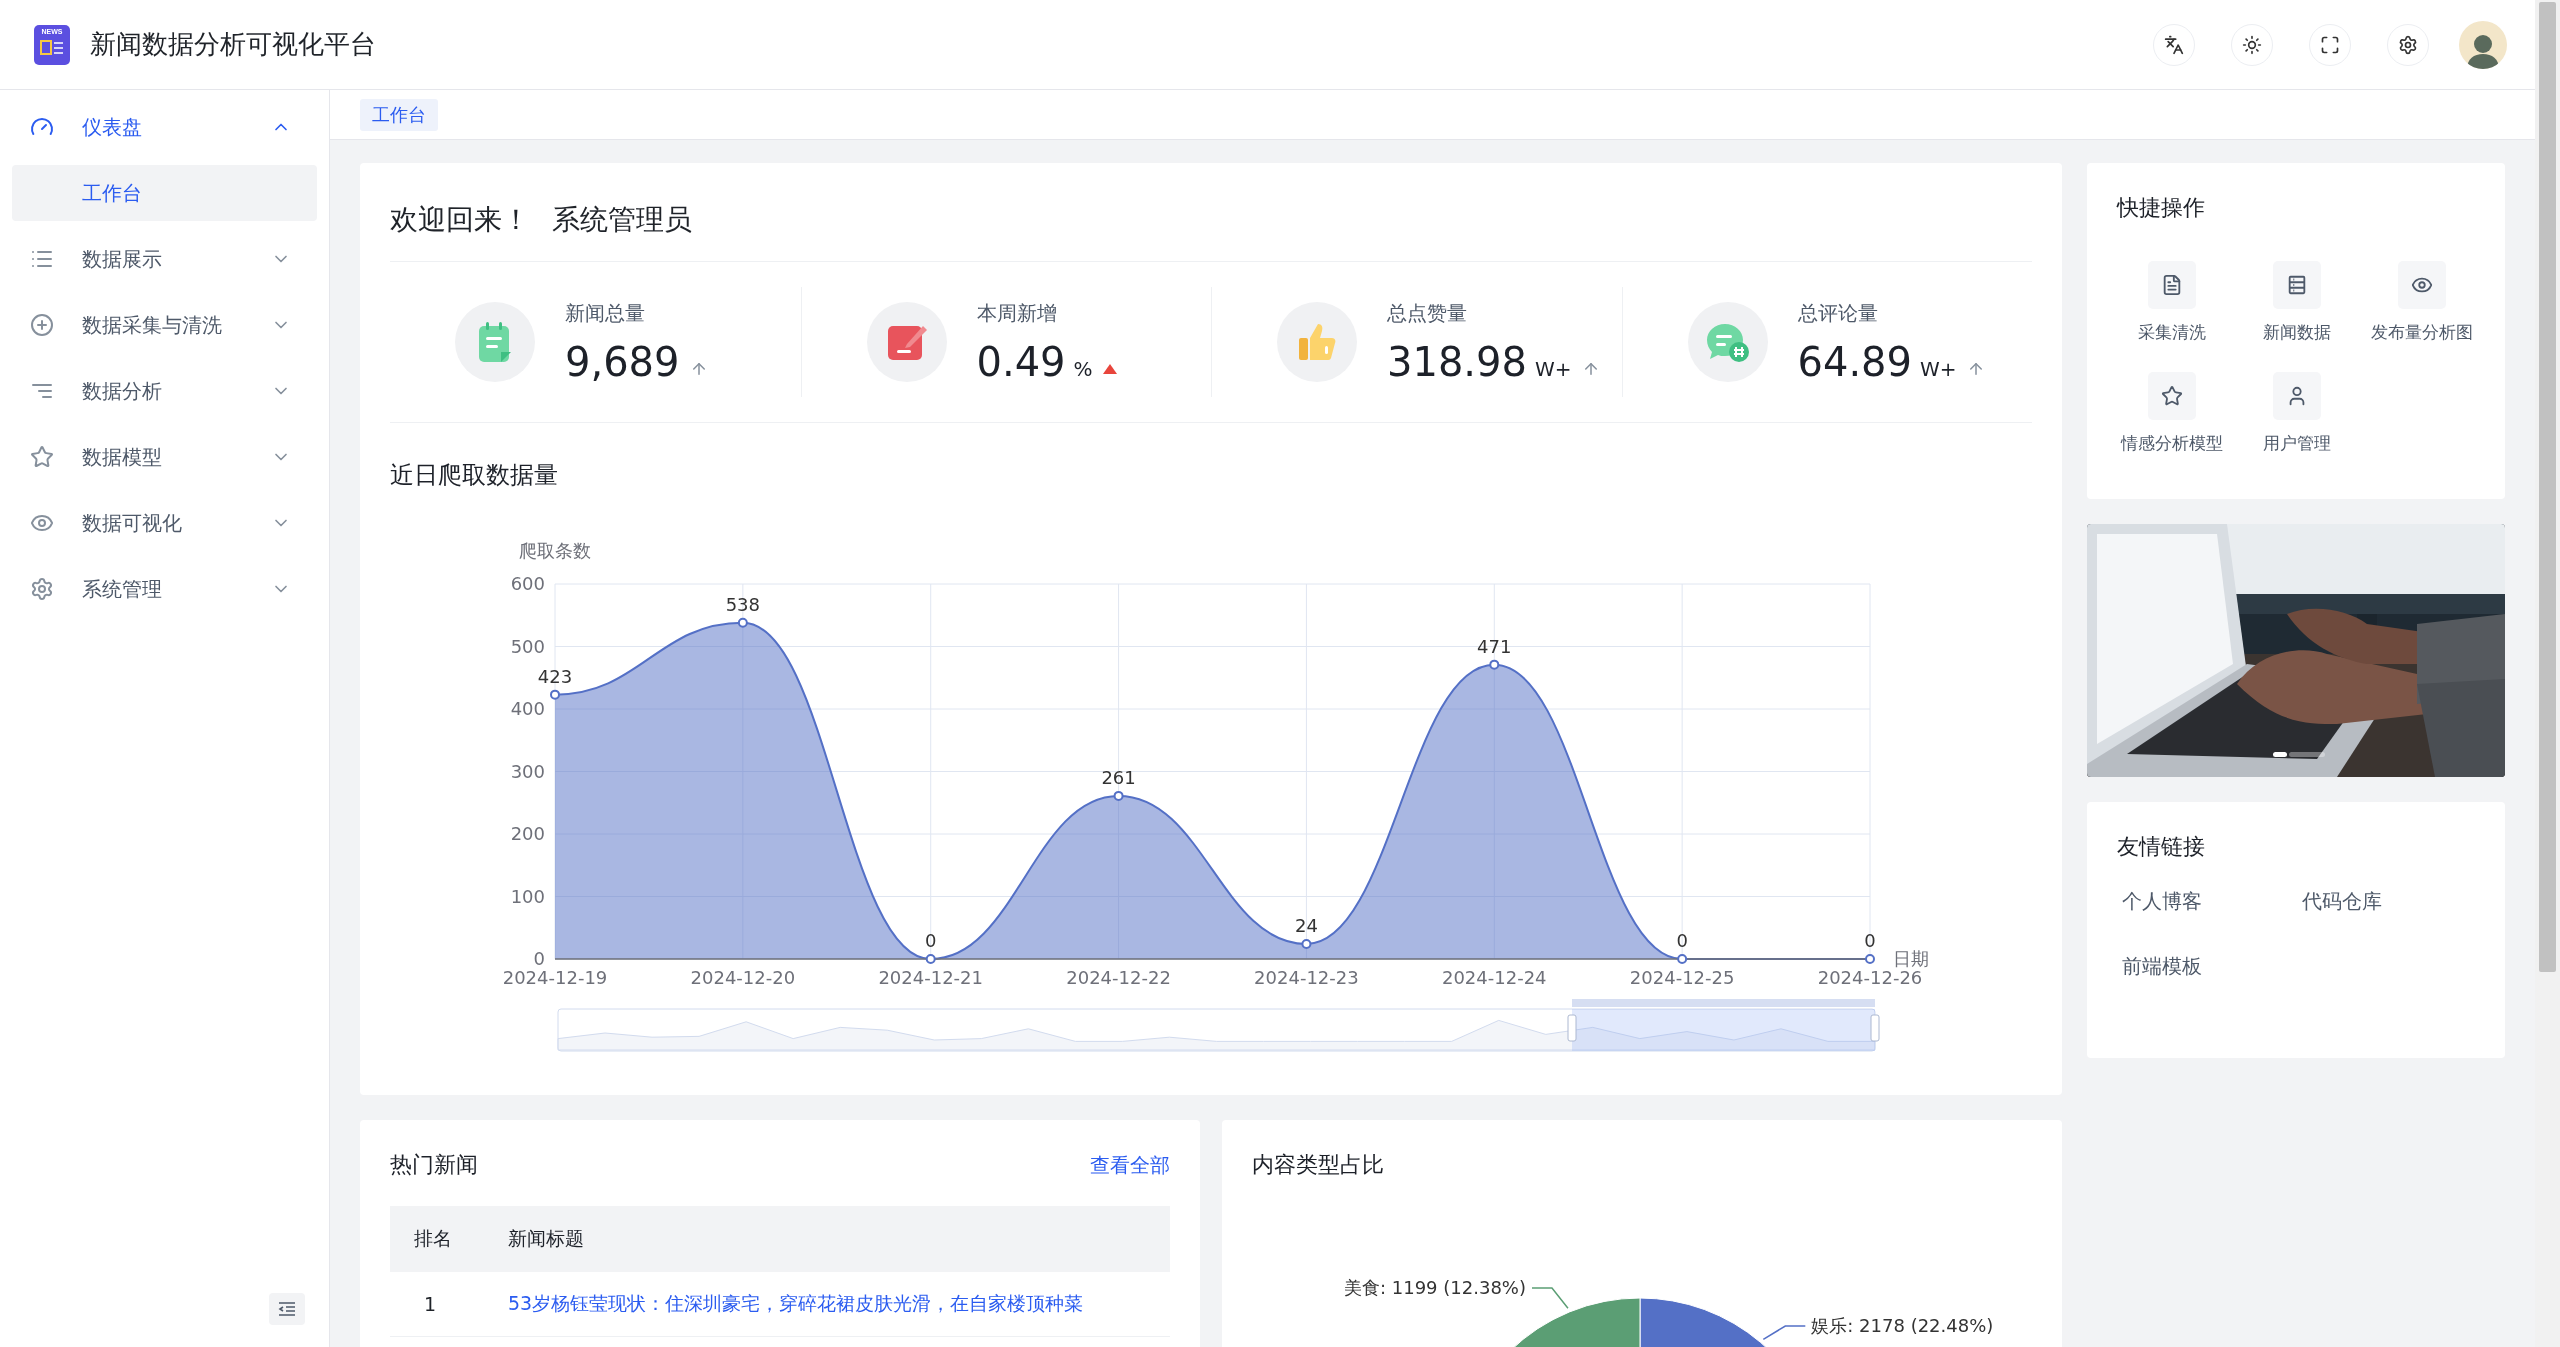 The image size is (2560, 1347). Describe the element at coordinates (1218, 1025) in the screenshot. I see `data-zoom-slider` at that location.